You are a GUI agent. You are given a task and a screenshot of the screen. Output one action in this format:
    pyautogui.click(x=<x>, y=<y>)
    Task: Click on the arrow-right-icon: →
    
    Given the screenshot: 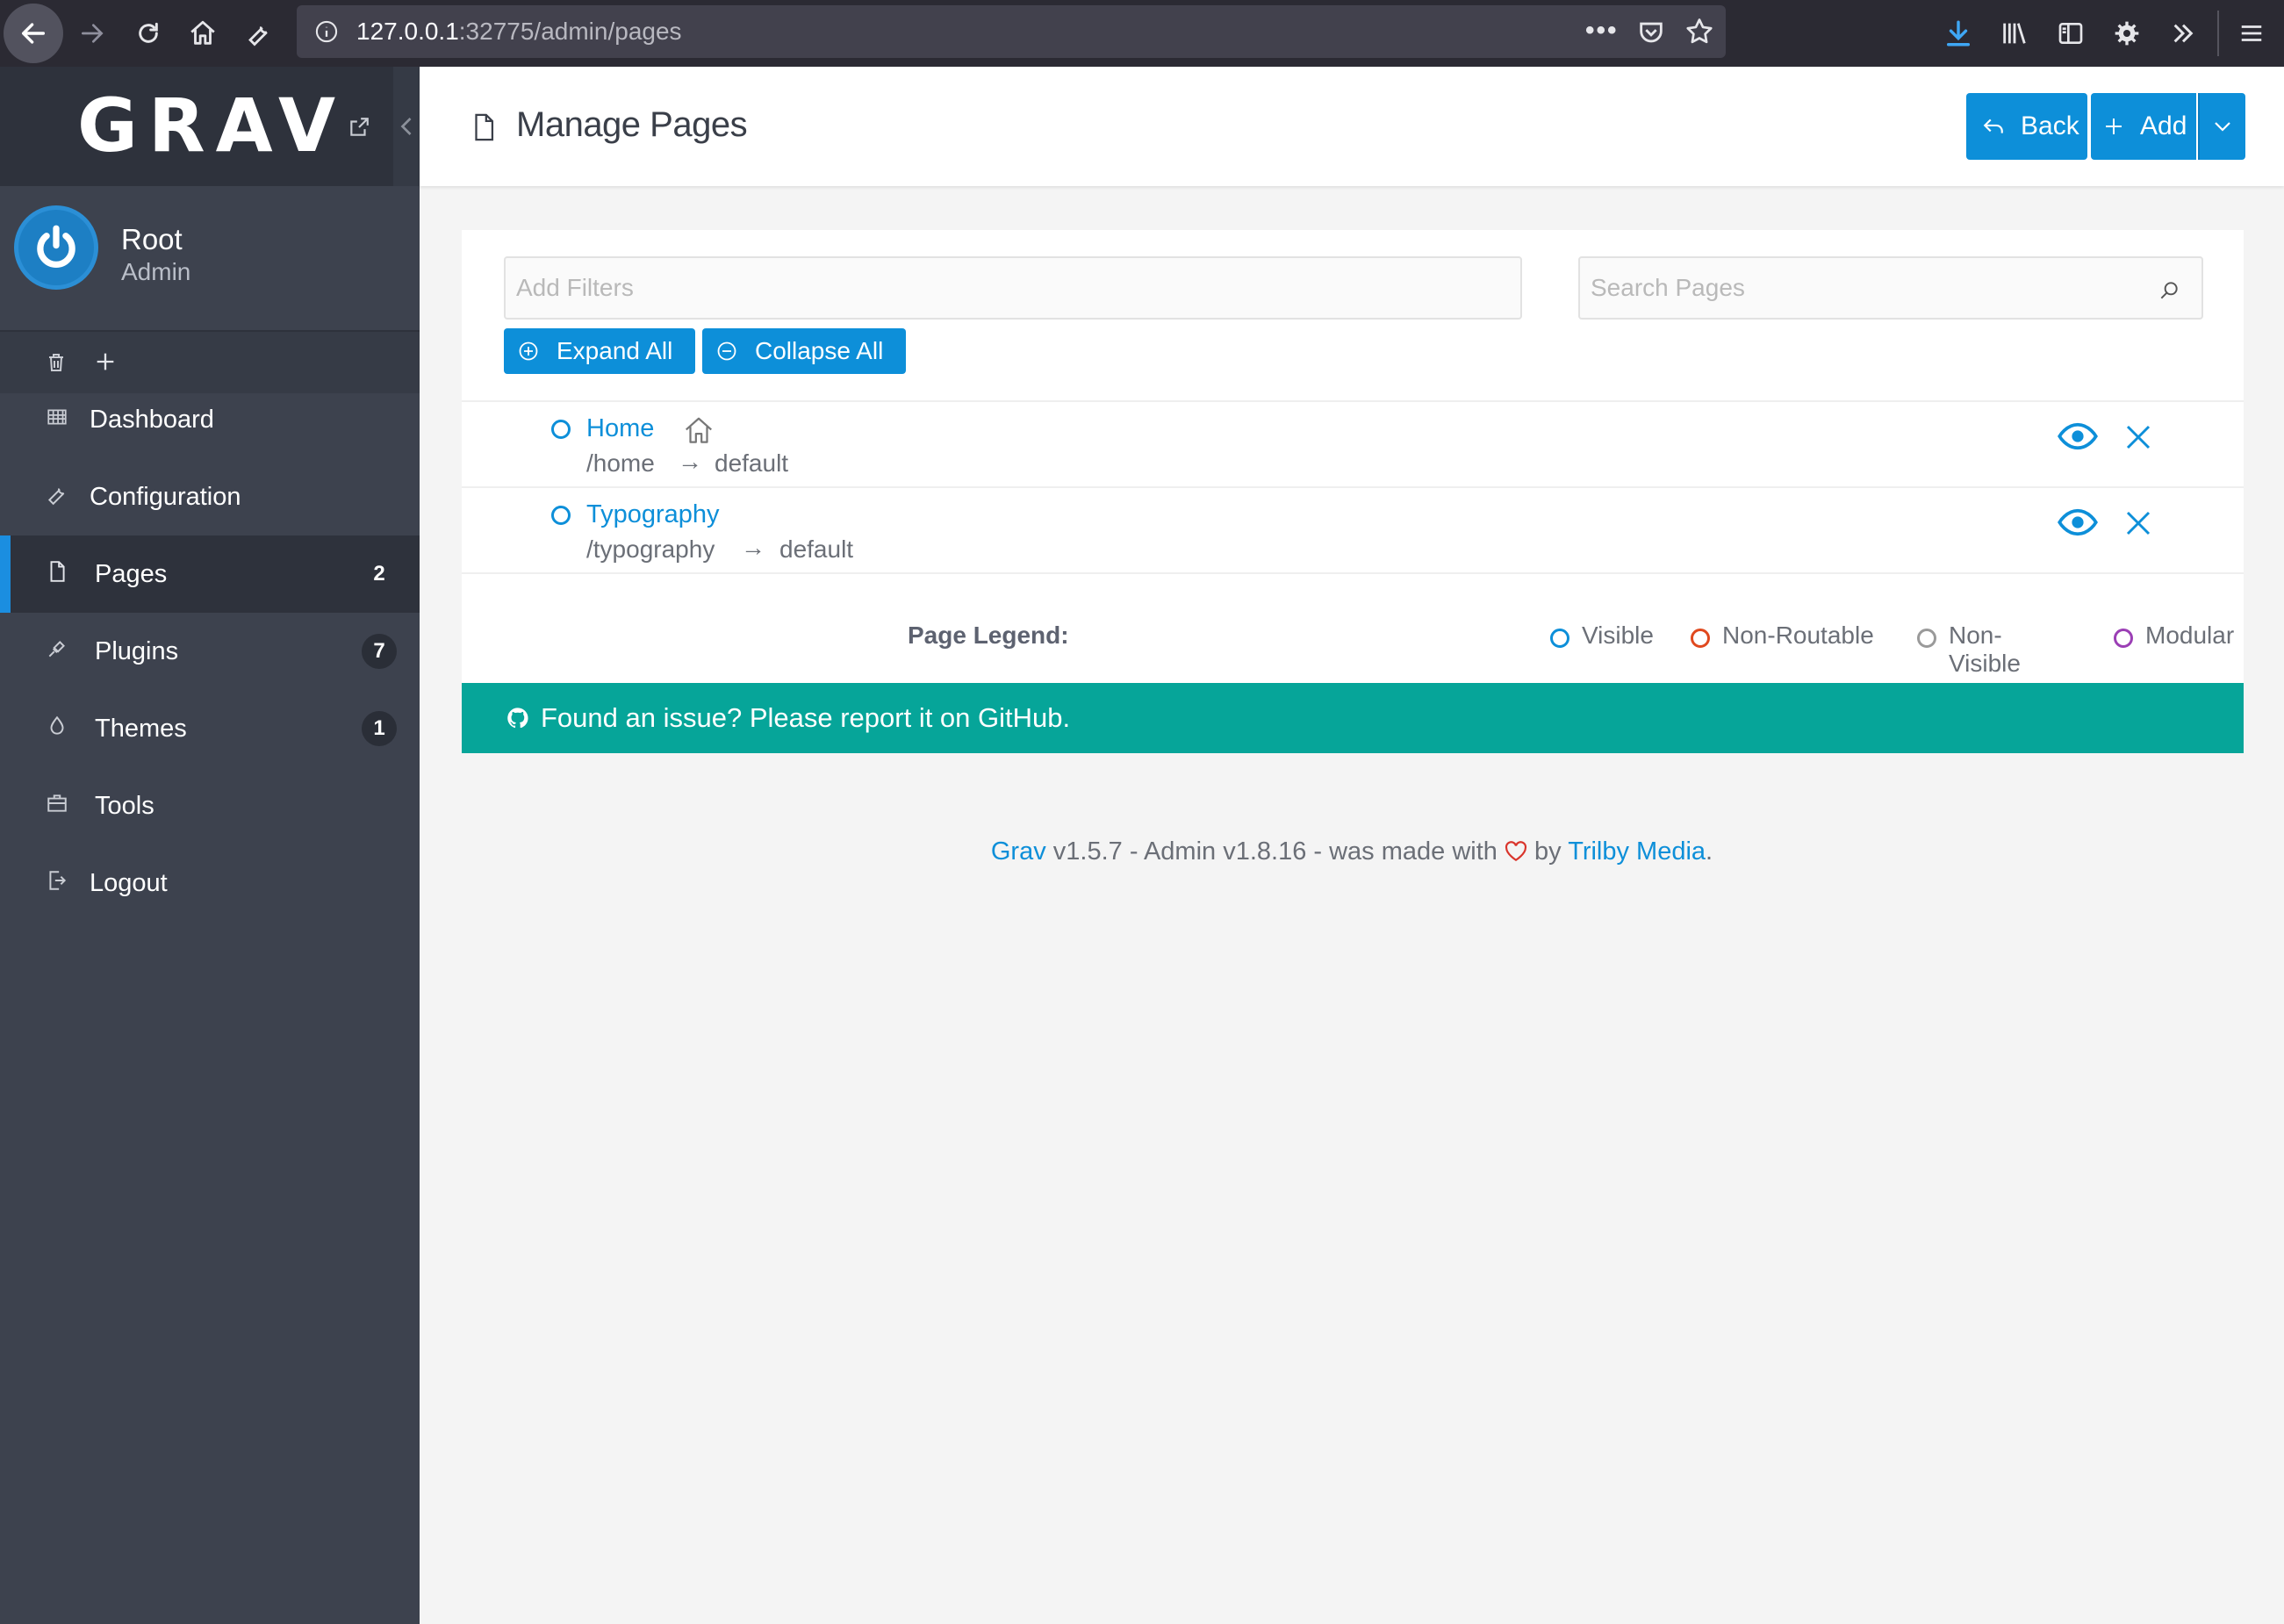 What is the action you would take?
    pyautogui.click(x=690, y=462)
    